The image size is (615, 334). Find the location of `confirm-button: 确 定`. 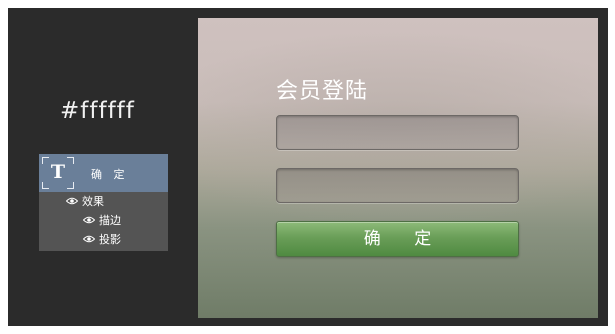

confirm-button: 确 定 is located at coordinates (397, 239).